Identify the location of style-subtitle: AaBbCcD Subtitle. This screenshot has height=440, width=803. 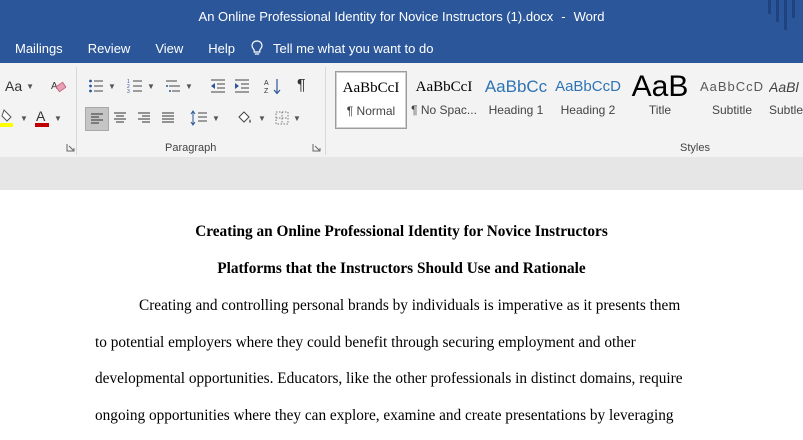
(732, 99).